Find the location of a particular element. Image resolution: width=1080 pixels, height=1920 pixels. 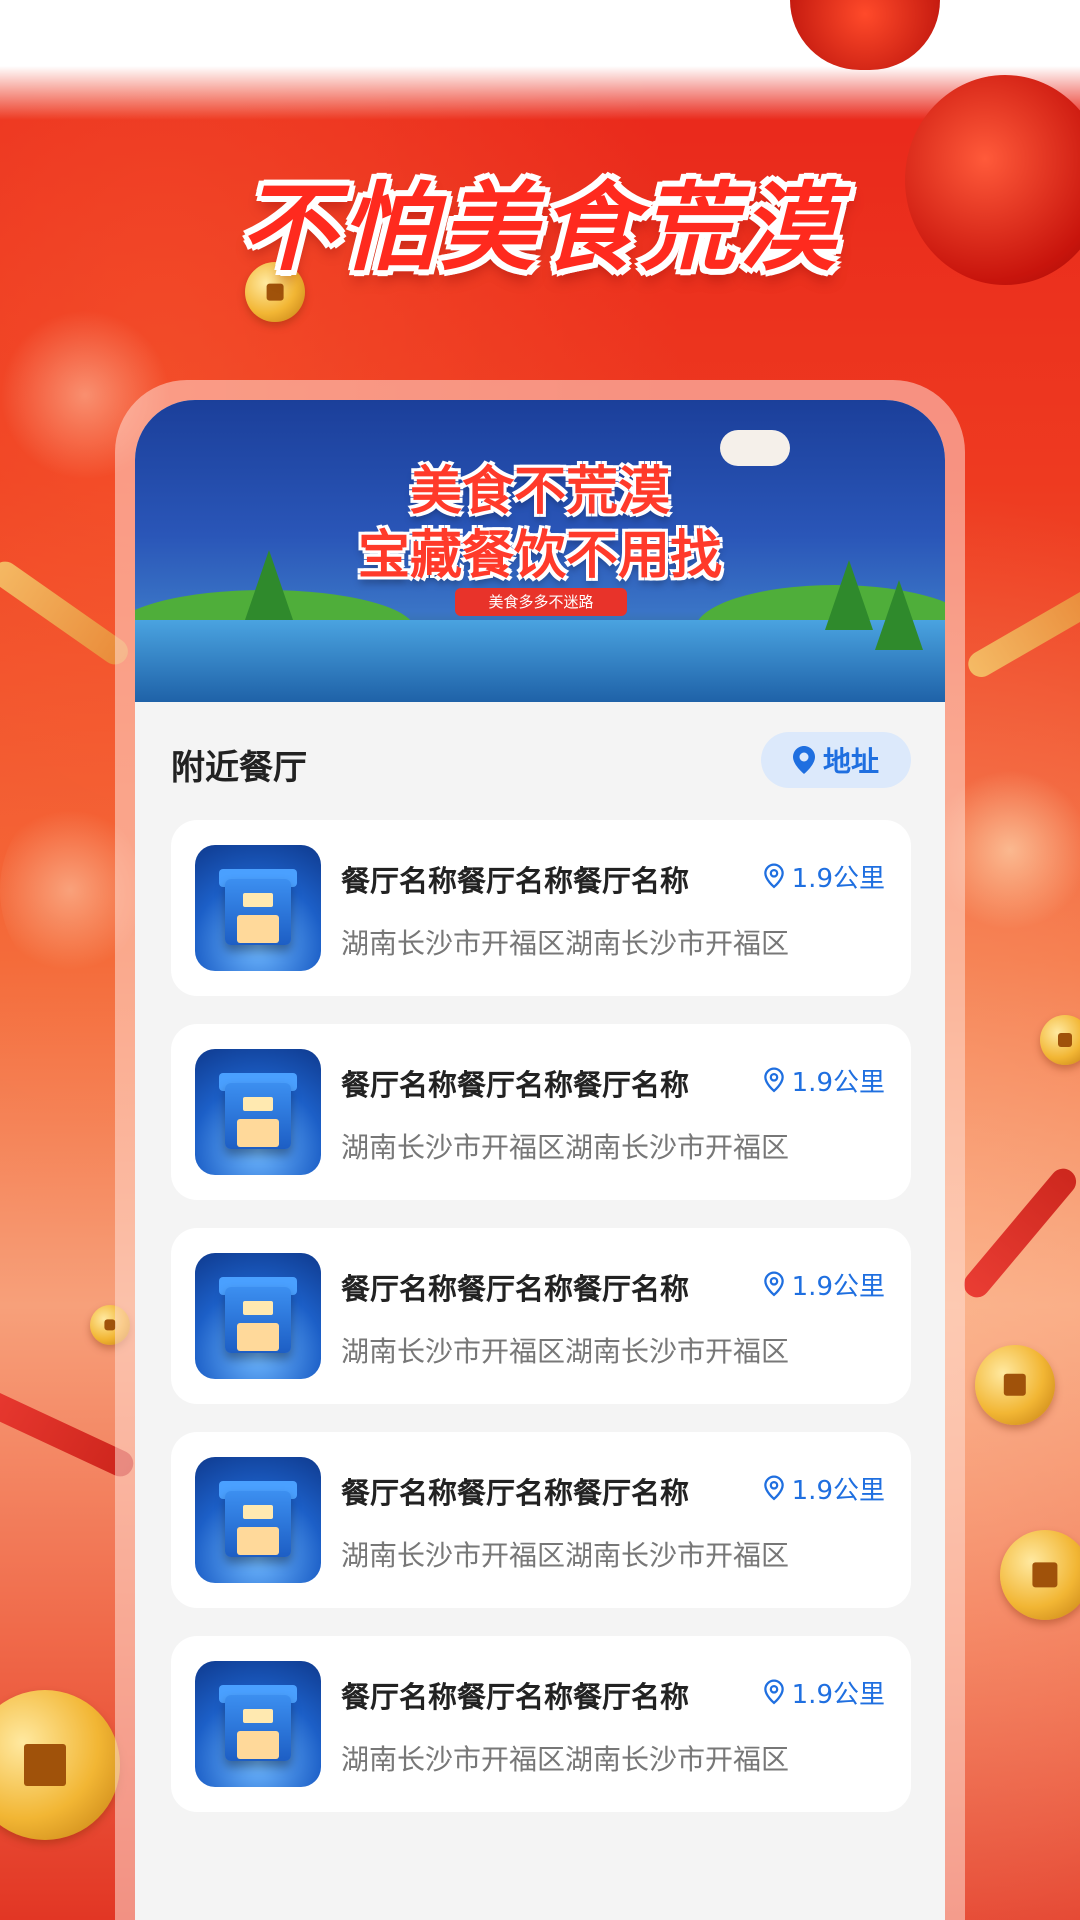

address-button-label: 地址 is located at coordinates (850, 761).